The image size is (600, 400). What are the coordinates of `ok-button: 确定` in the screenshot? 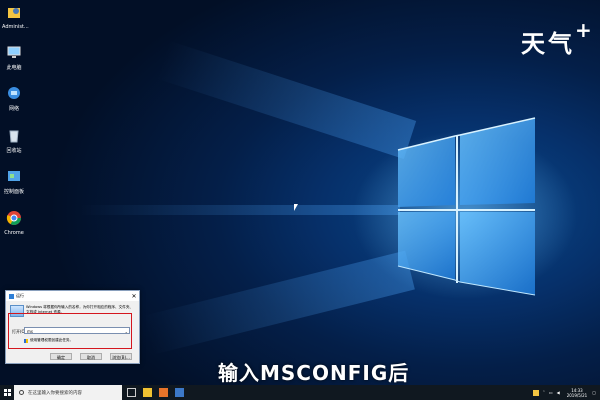 It's located at (61, 356).